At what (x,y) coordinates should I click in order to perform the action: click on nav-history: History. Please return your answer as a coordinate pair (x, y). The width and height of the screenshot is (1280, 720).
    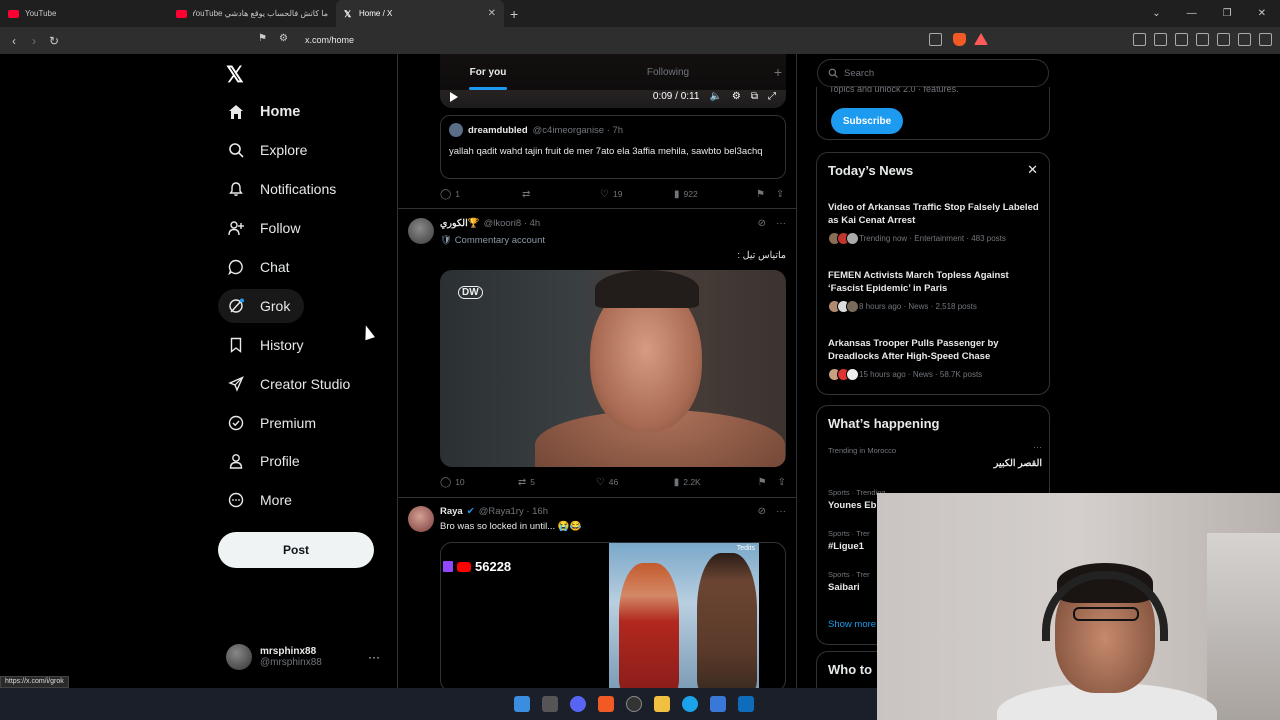
    Looking at the image, I should click on (268, 345).